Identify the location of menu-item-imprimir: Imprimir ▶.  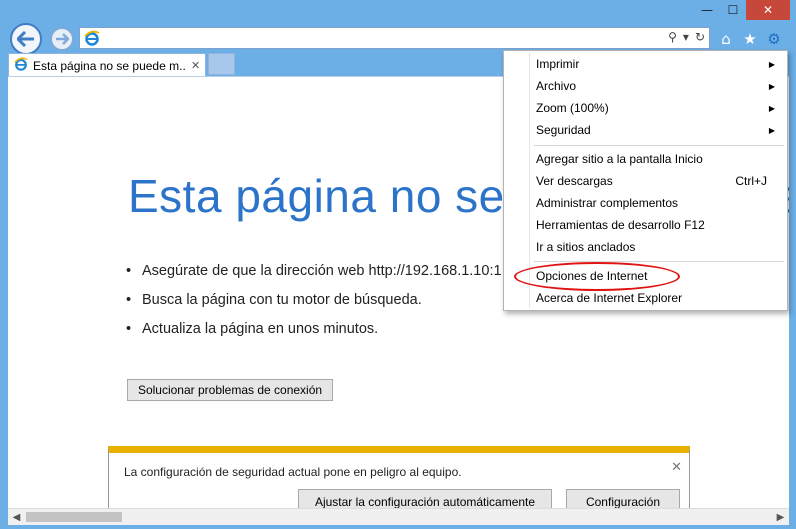
(645, 64).